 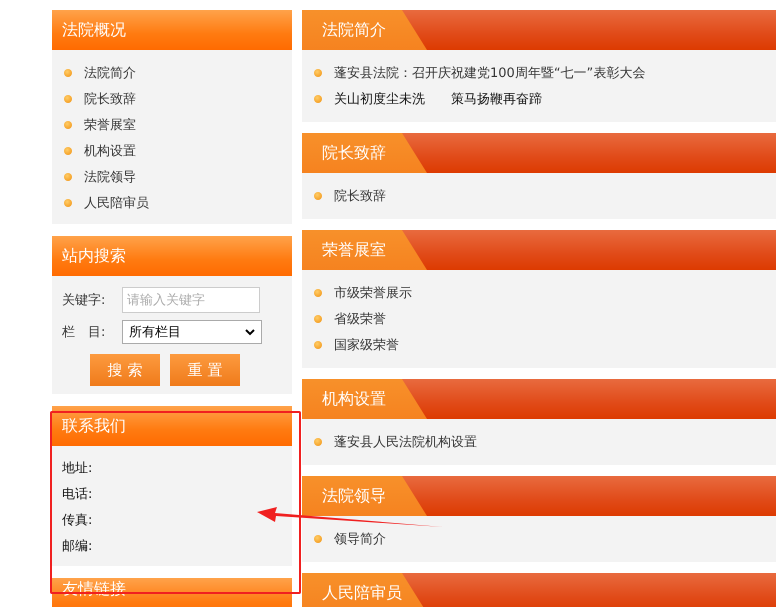 What do you see at coordinates (84, 332) in the screenshot?
I see `column-label: 栏 目:` at bounding box center [84, 332].